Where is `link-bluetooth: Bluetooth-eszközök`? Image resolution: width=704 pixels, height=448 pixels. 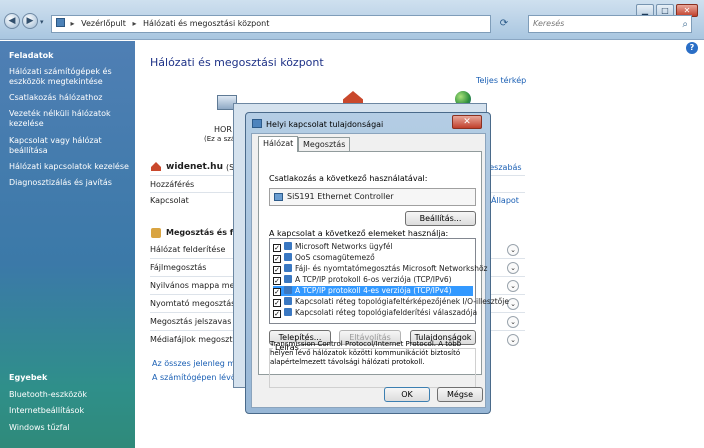 link-bluetooth: Bluetooth-eszközök is located at coordinates (43, 395).